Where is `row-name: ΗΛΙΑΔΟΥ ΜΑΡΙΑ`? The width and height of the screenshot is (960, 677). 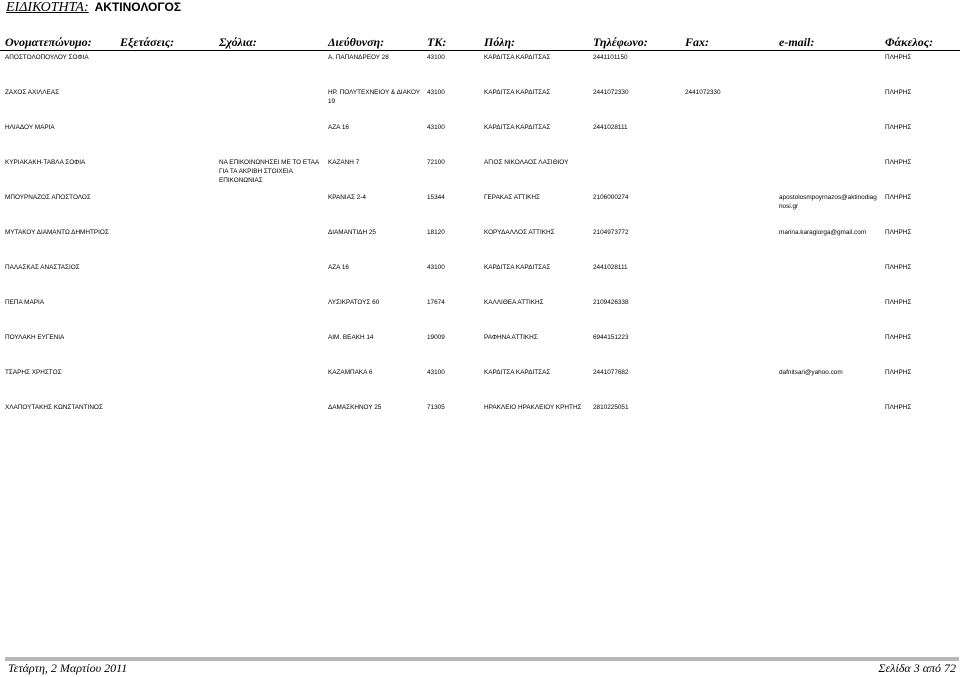
row-name: ΗΛΙΑΔΟΥ ΜΑΡΙΑ is located at coordinates (30, 127).